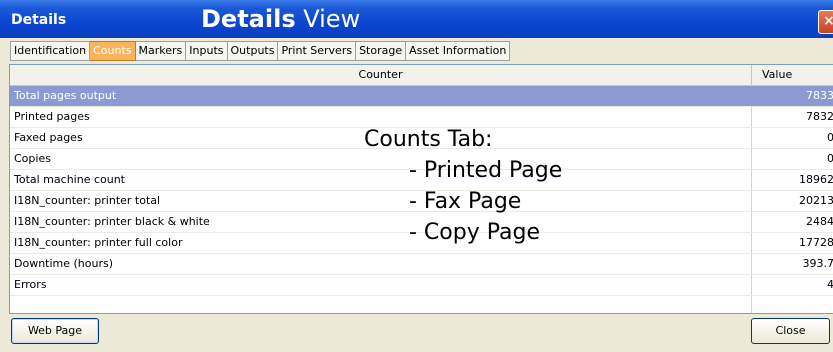  Describe the element at coordinates (486, 170) in the screenshot. I see `annotation-item: - Printed Page` at that location.